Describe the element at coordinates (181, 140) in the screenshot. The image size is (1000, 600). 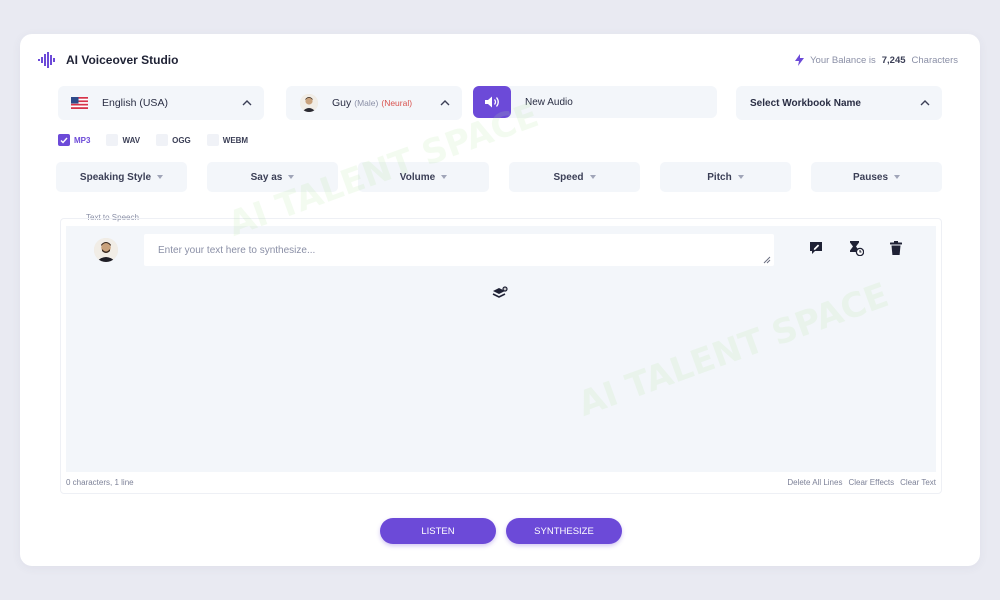
I see `format-label: OGG` at that location.